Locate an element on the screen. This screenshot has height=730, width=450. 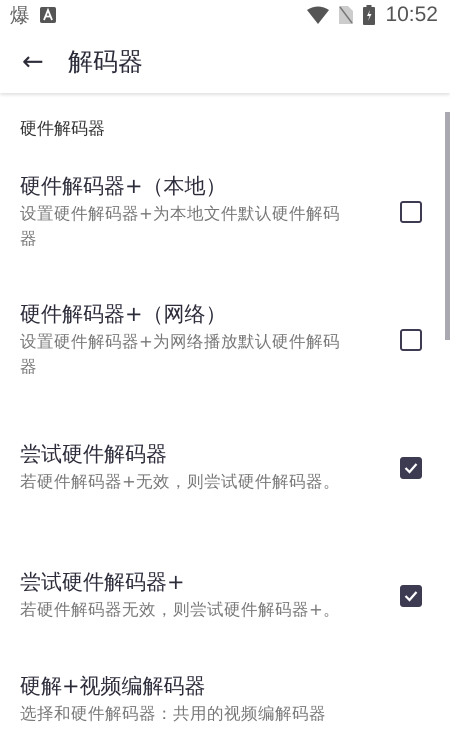
setting-title: 硬件解码器+（本地） is located at coordinates (124, 186).